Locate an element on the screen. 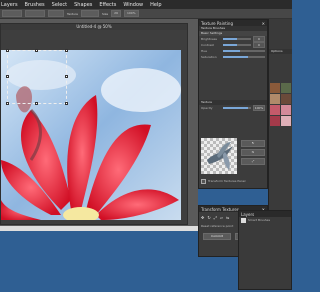 This screenshot has height=292, width=320. contrast-label: Contrast is located at coordinates (207, 45).